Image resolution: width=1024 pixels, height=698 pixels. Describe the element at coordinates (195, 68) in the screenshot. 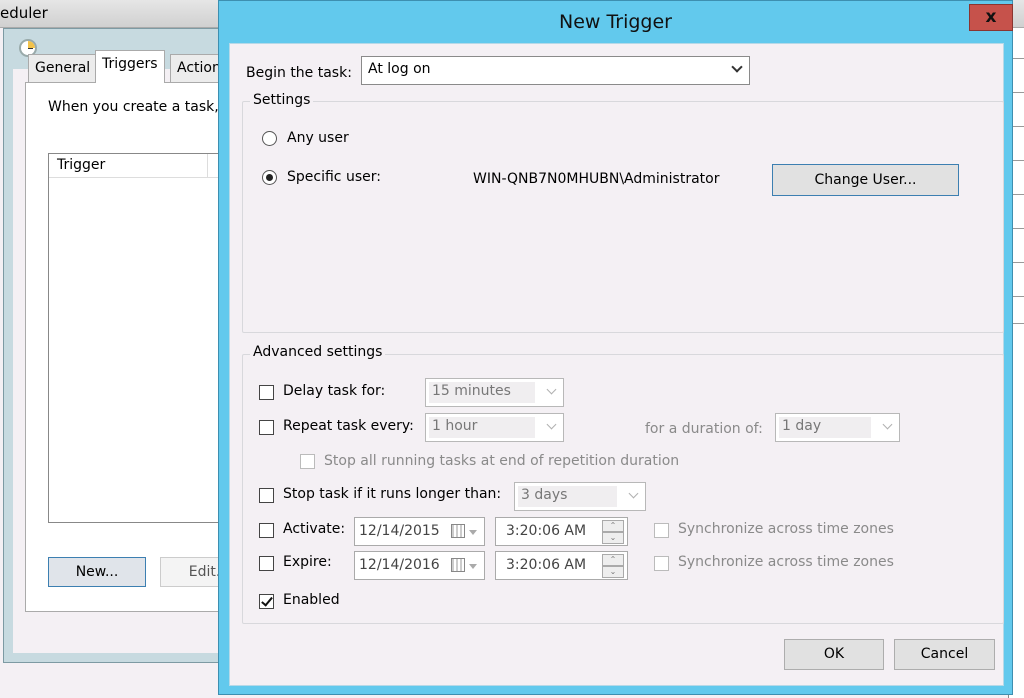

I see `tab-actions: Action` at that location.